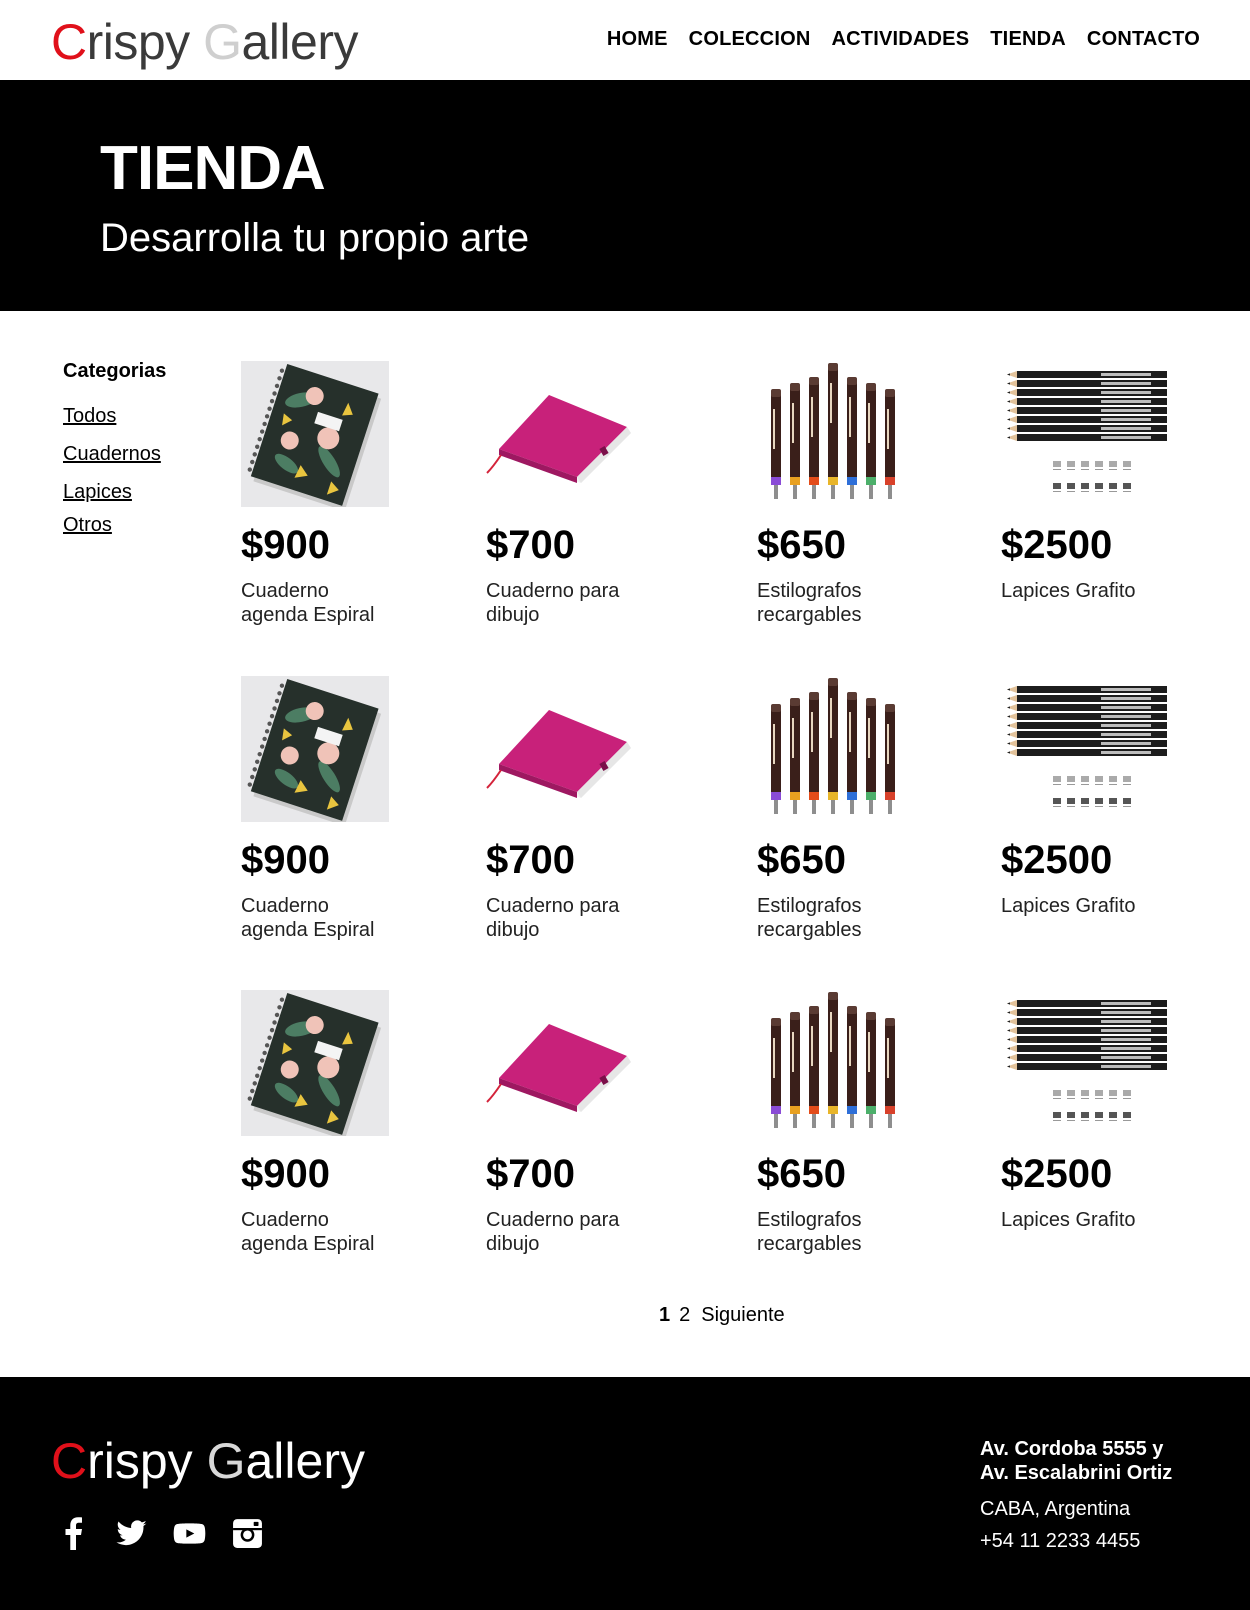 The width and height of the screenshot is (1250, 1610). Describe the element at coordinates (73, 1533) in the screenshot. I see `facebook-icon` at that location.